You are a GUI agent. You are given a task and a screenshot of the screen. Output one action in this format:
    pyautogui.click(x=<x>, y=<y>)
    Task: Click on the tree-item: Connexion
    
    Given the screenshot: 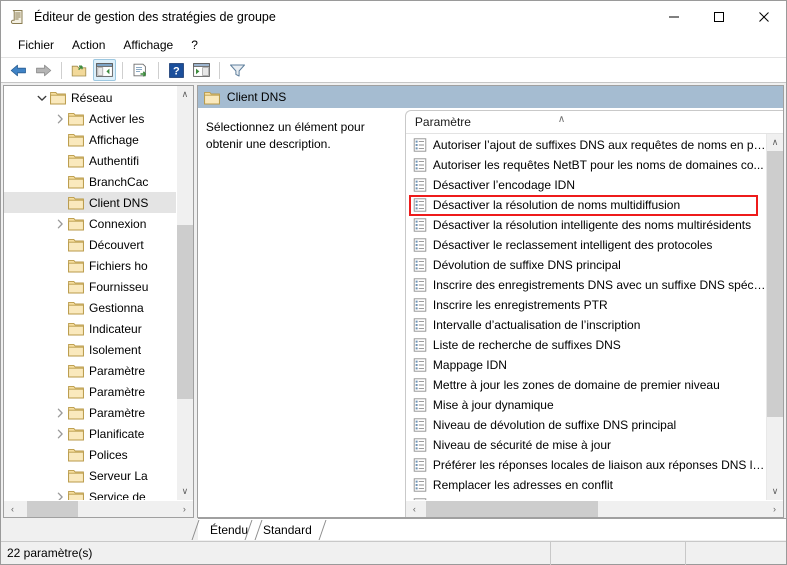 What is the action you would take?
    pyautogui.click(x=90, y=223)
    